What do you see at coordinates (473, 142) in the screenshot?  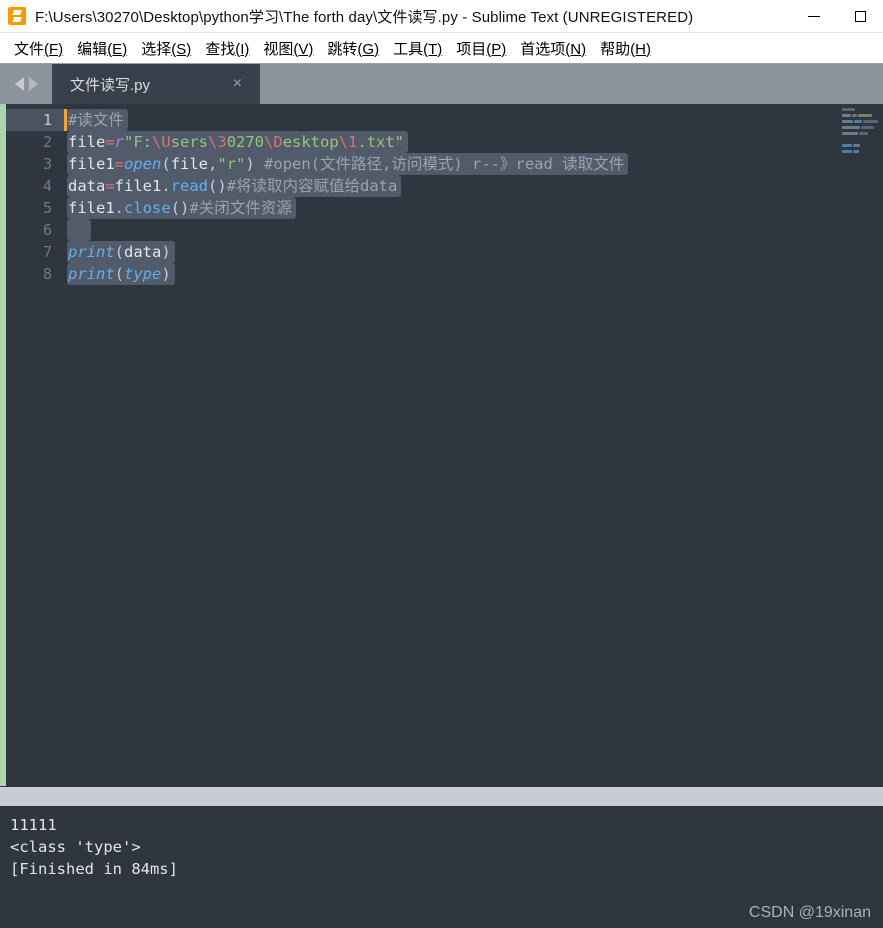 I see `code-line-2: file=r"F:\Users\30270\Desktop\1.txt"` at bounding box center [473, 142].